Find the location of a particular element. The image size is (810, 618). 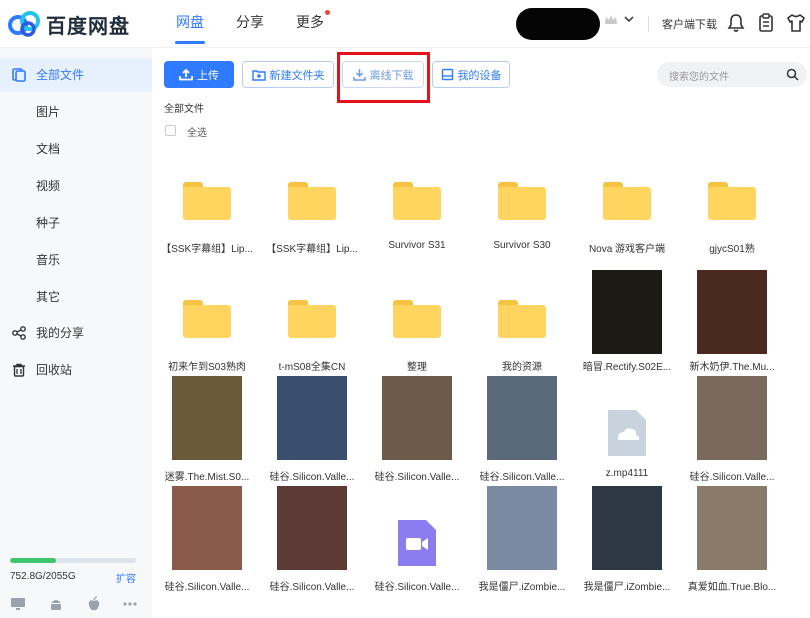

file-item: t-mS08全集CN is located at coordinates (312, 331).